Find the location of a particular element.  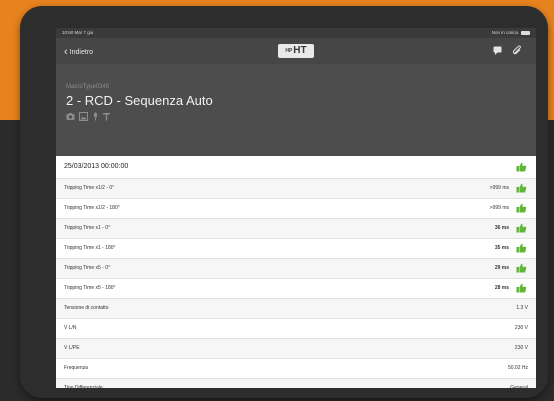

back-label: Indietro is located at coordinates (81, 52).